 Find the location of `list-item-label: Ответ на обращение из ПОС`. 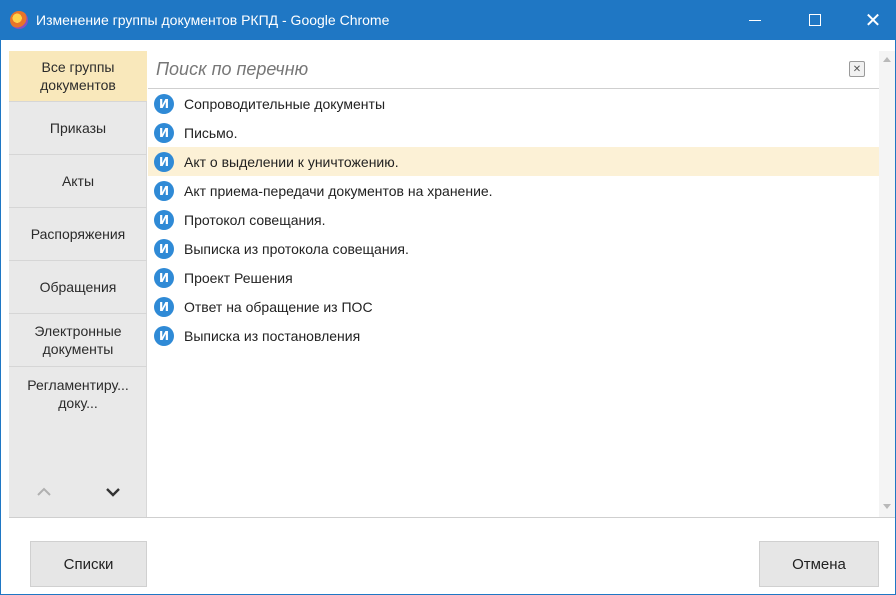

list-item-label: Ответ на обращение из ПОС is located at coordinates (278, 306).